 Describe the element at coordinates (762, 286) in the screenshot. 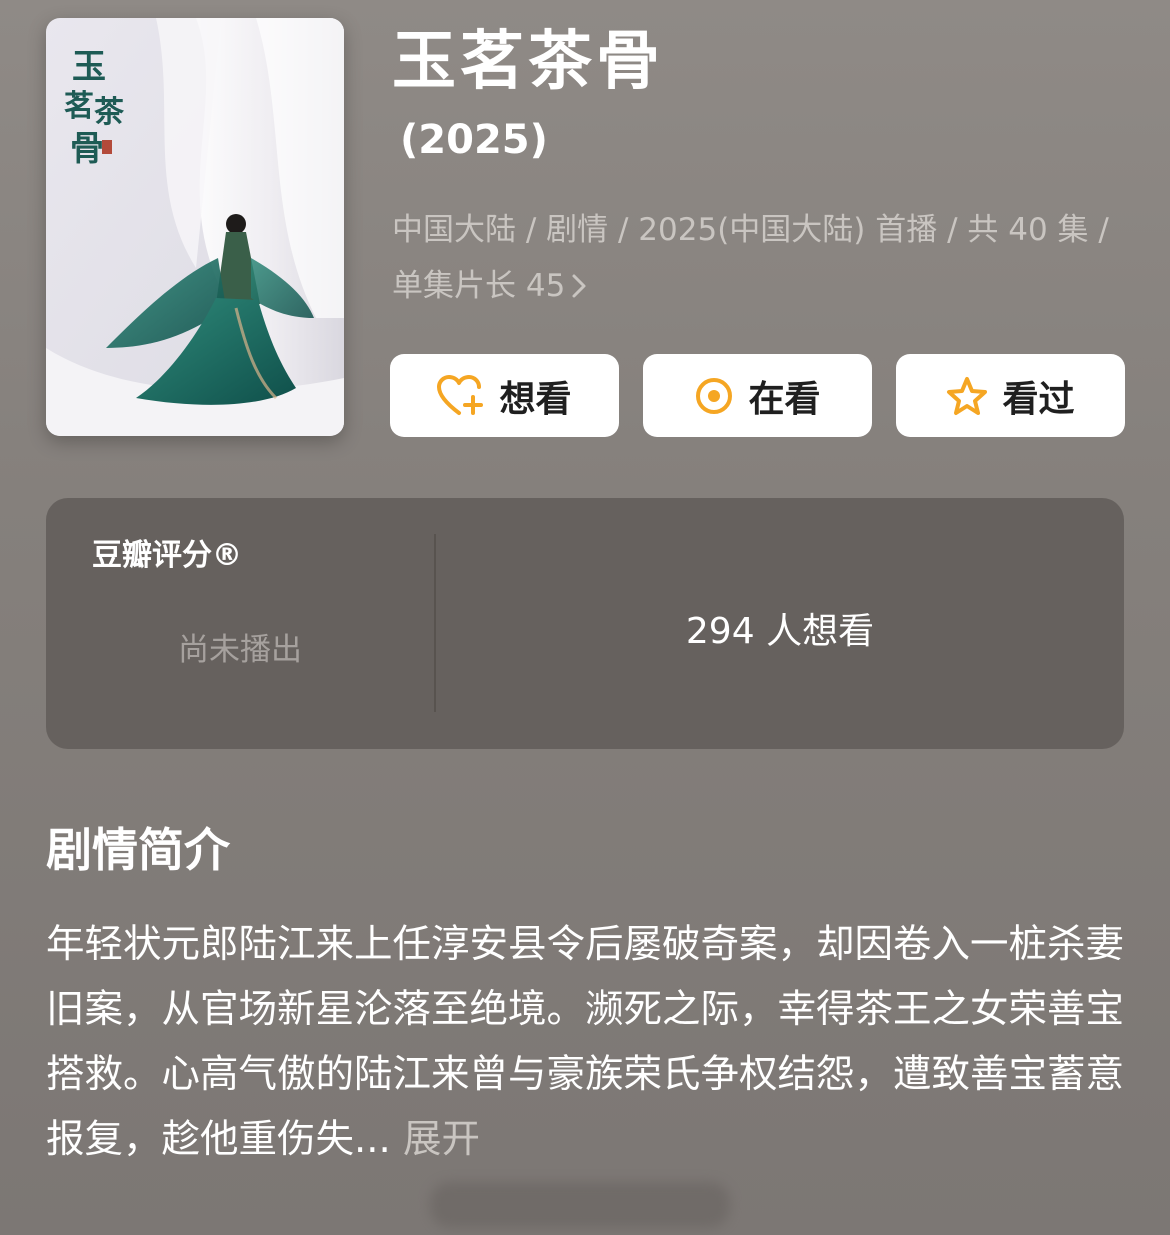

I see `meta-line: 单集片长 45` at that location.